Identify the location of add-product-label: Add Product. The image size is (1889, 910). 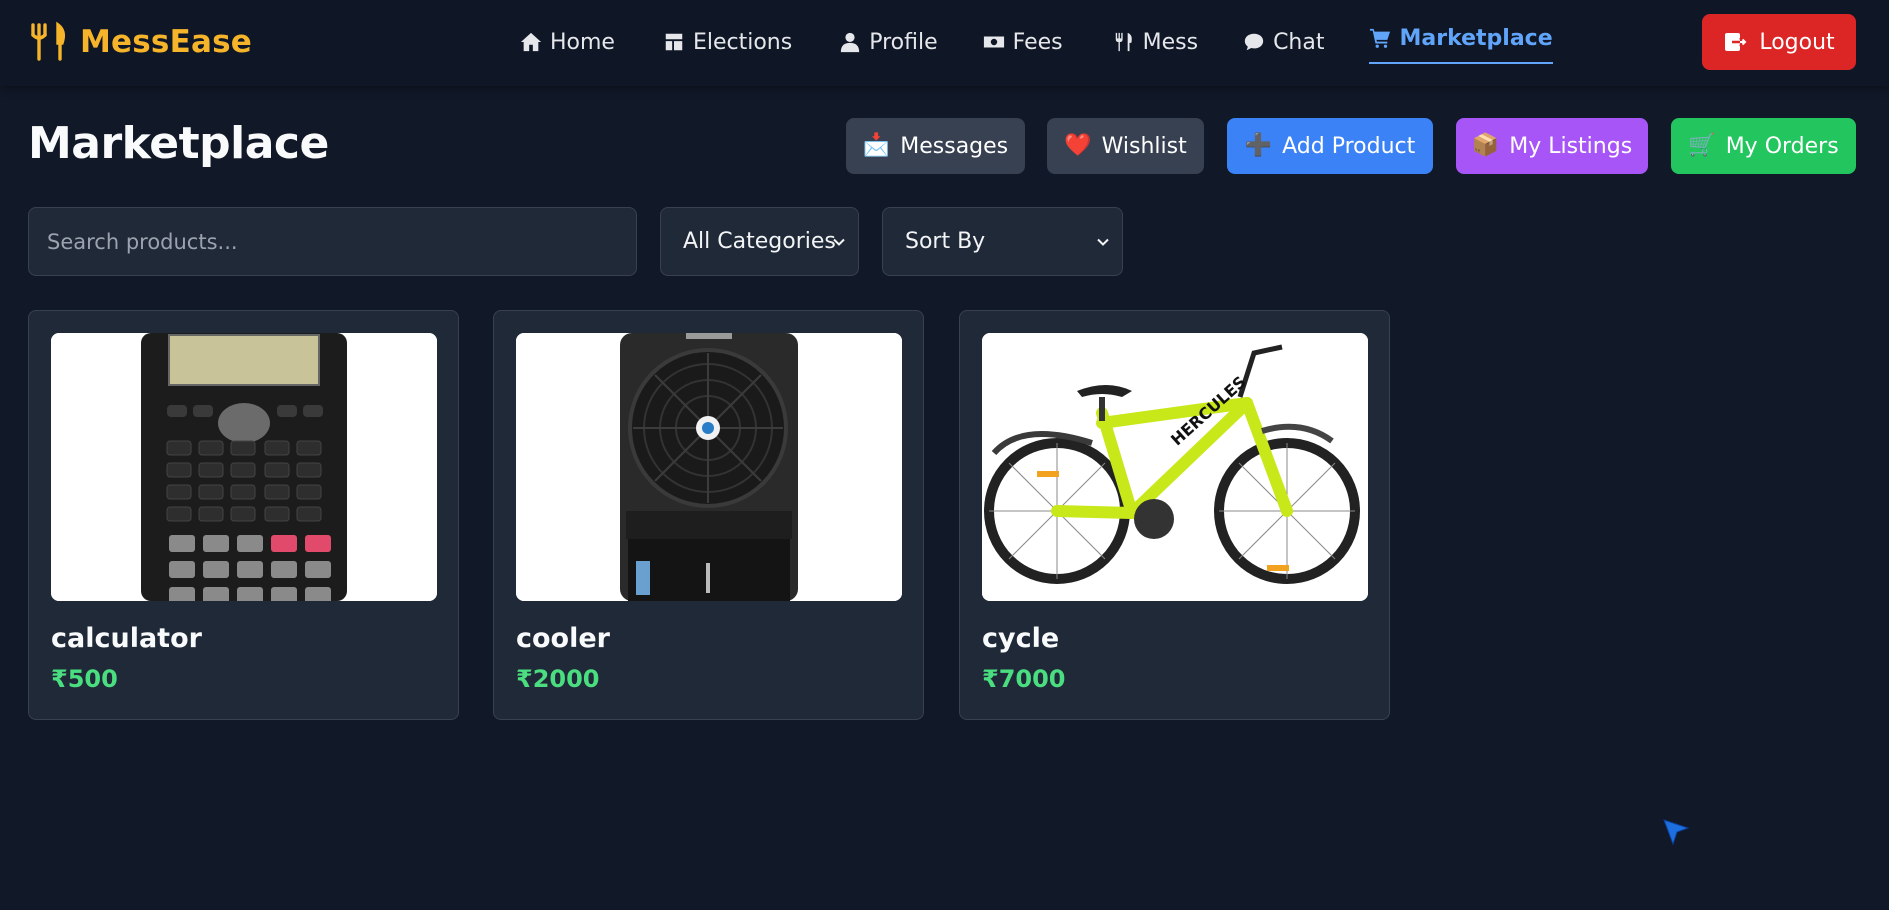
(1349, 146).